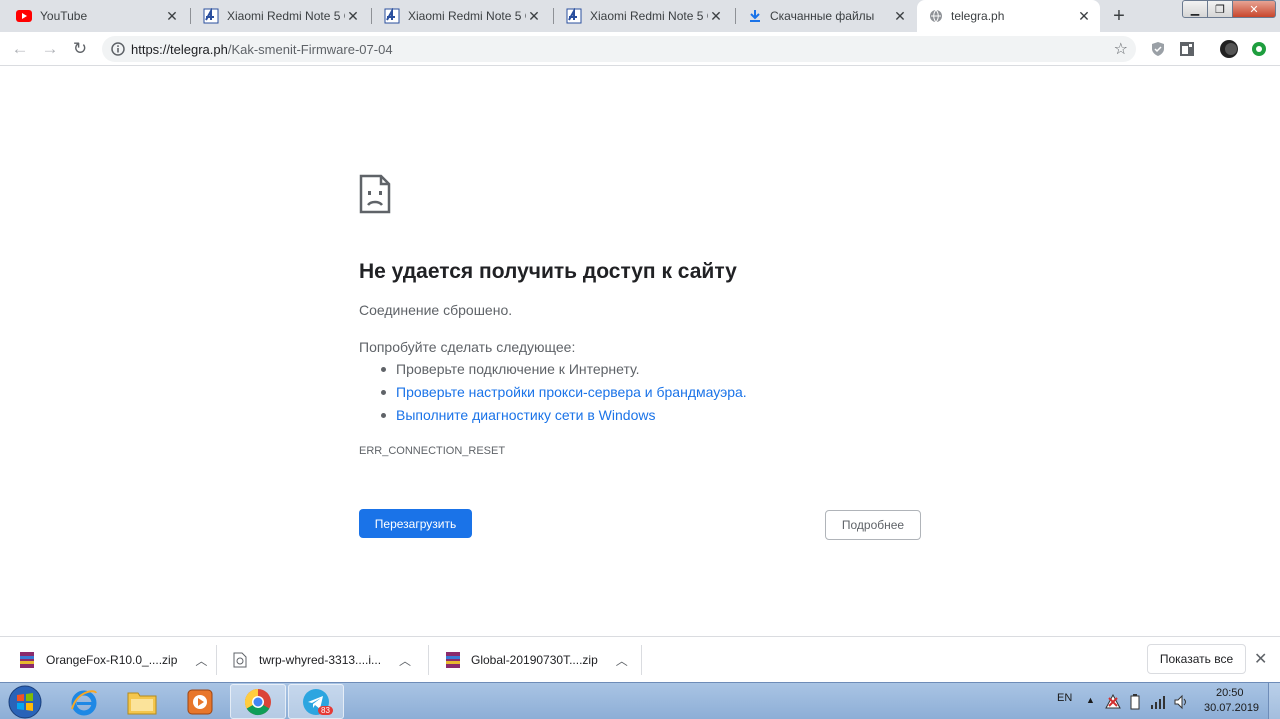 The height and width of the screenshot is (719, 1280). What do you see at coordinates (64, 16) in the screenshot?
I see `tab-title: YouTube` at bounding box center [64, 16].